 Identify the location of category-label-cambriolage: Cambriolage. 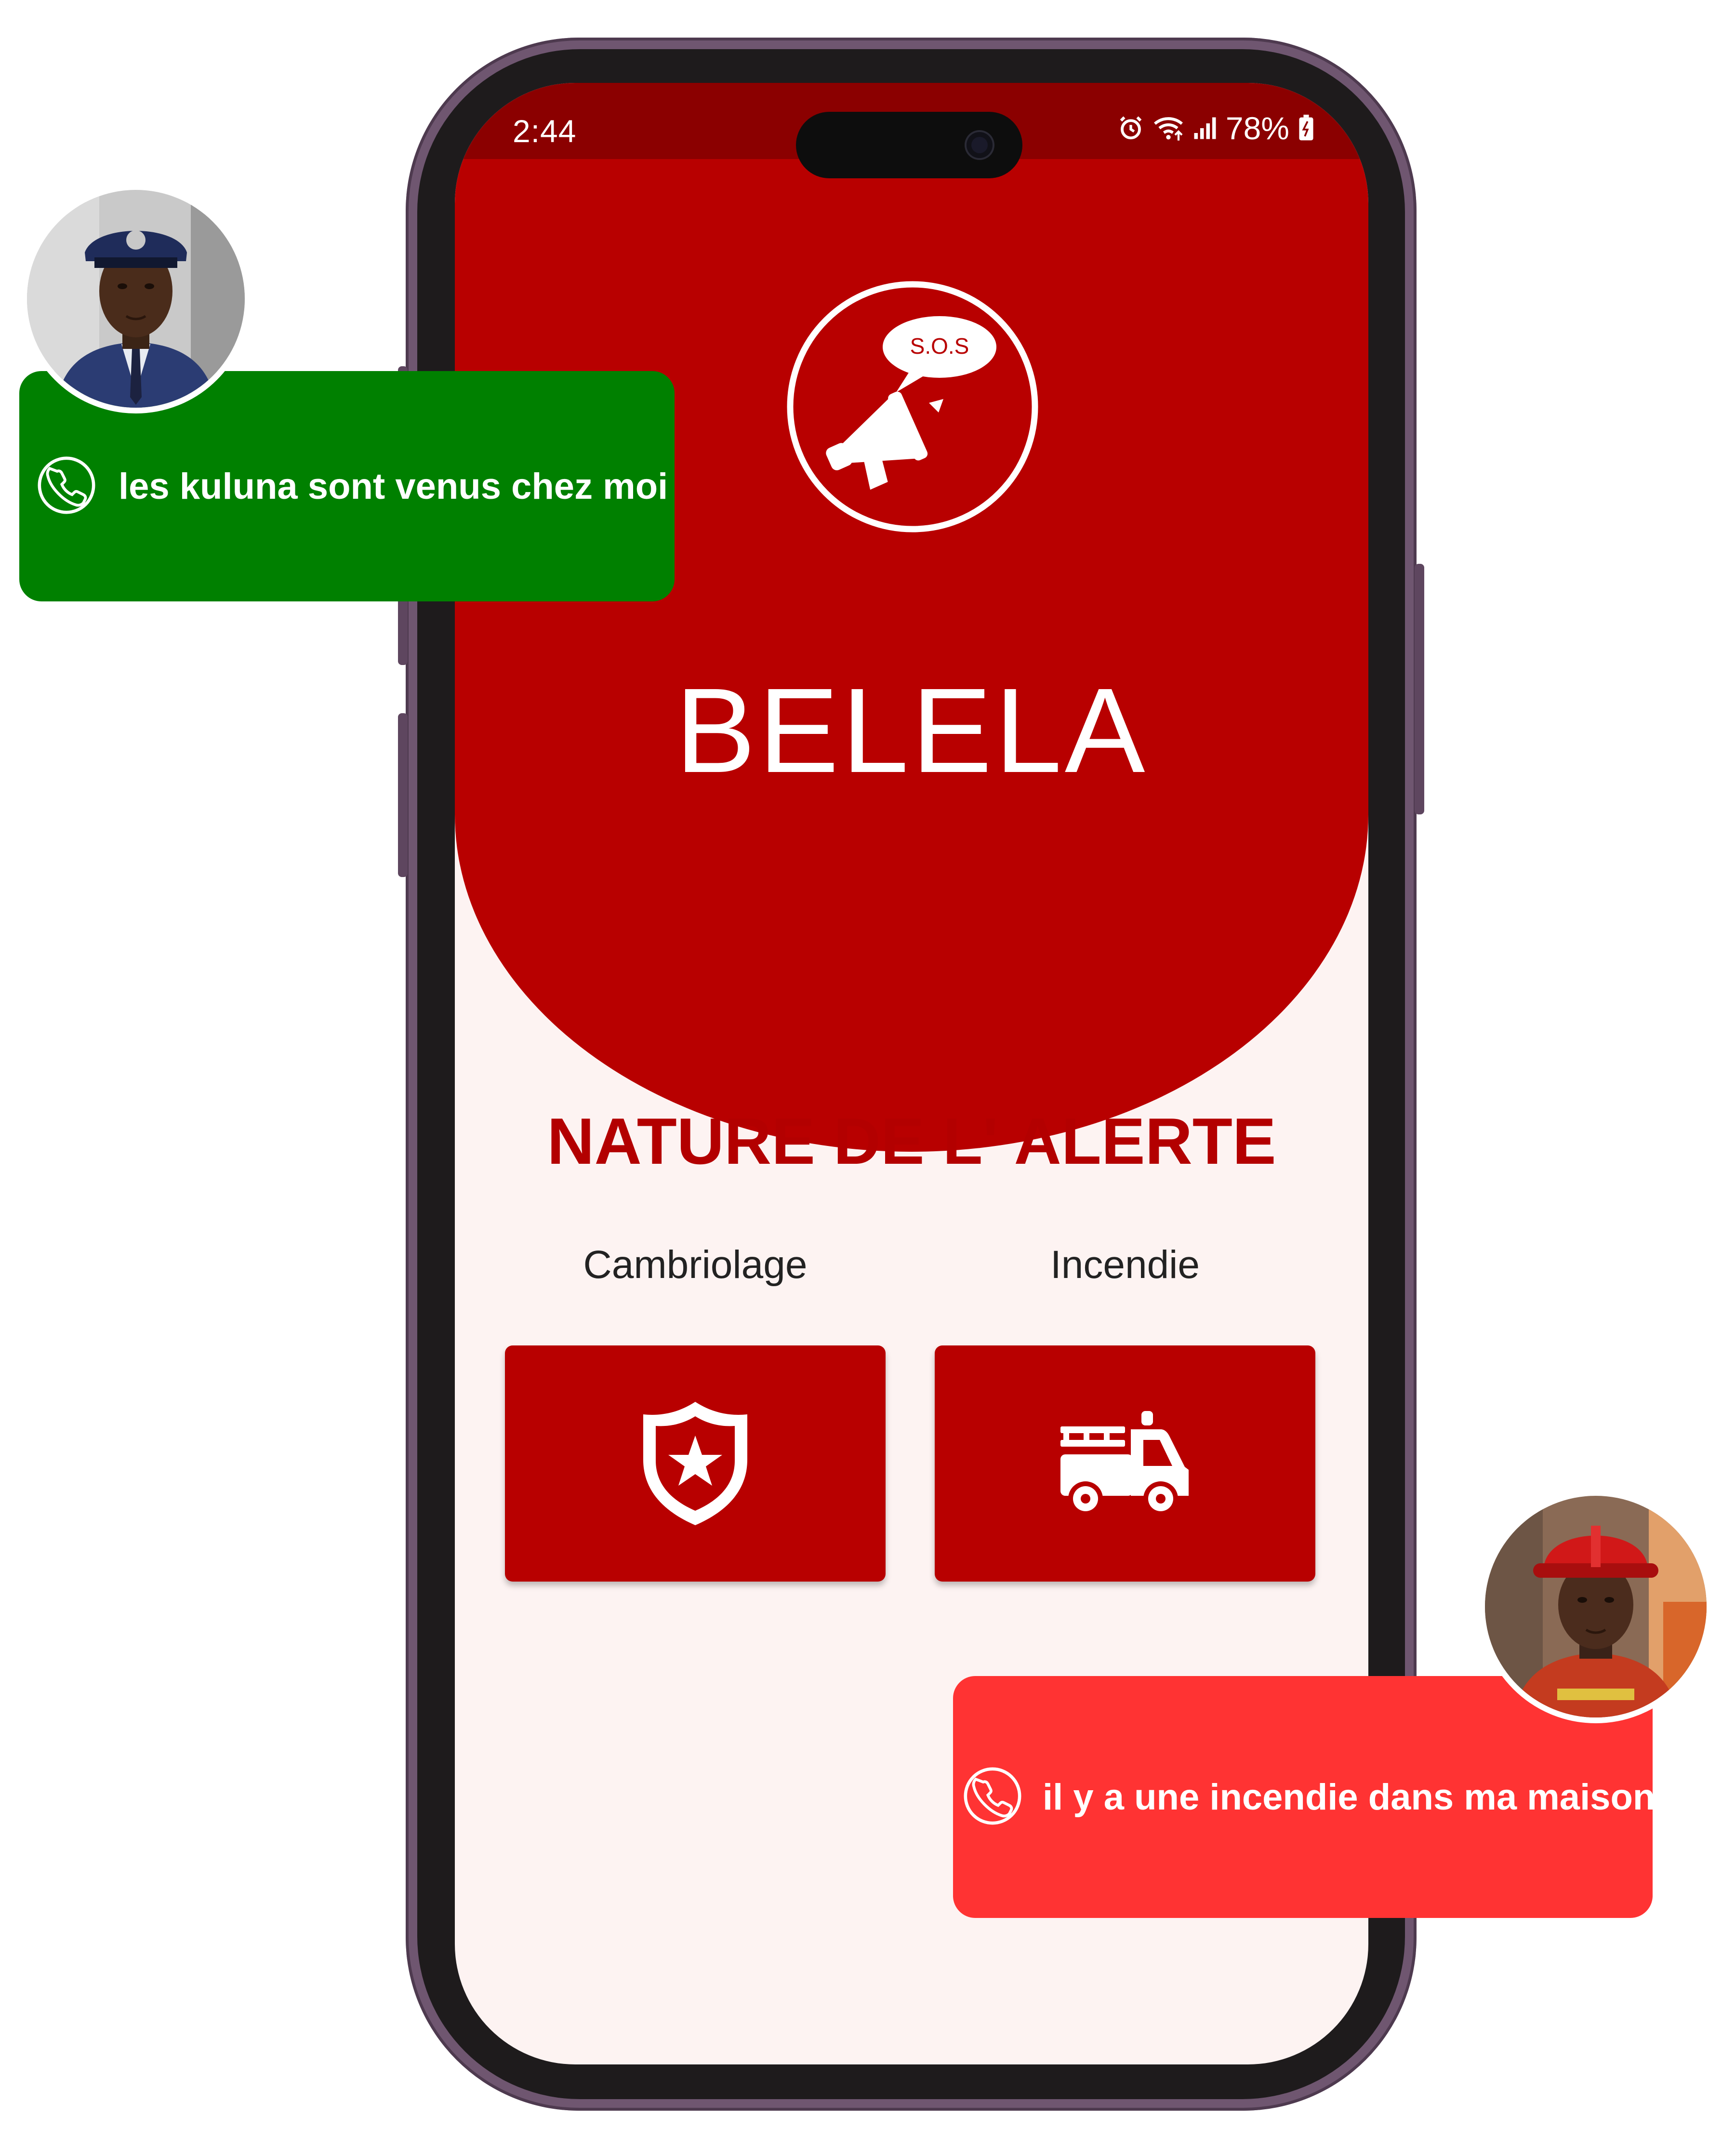
(695, 1265).